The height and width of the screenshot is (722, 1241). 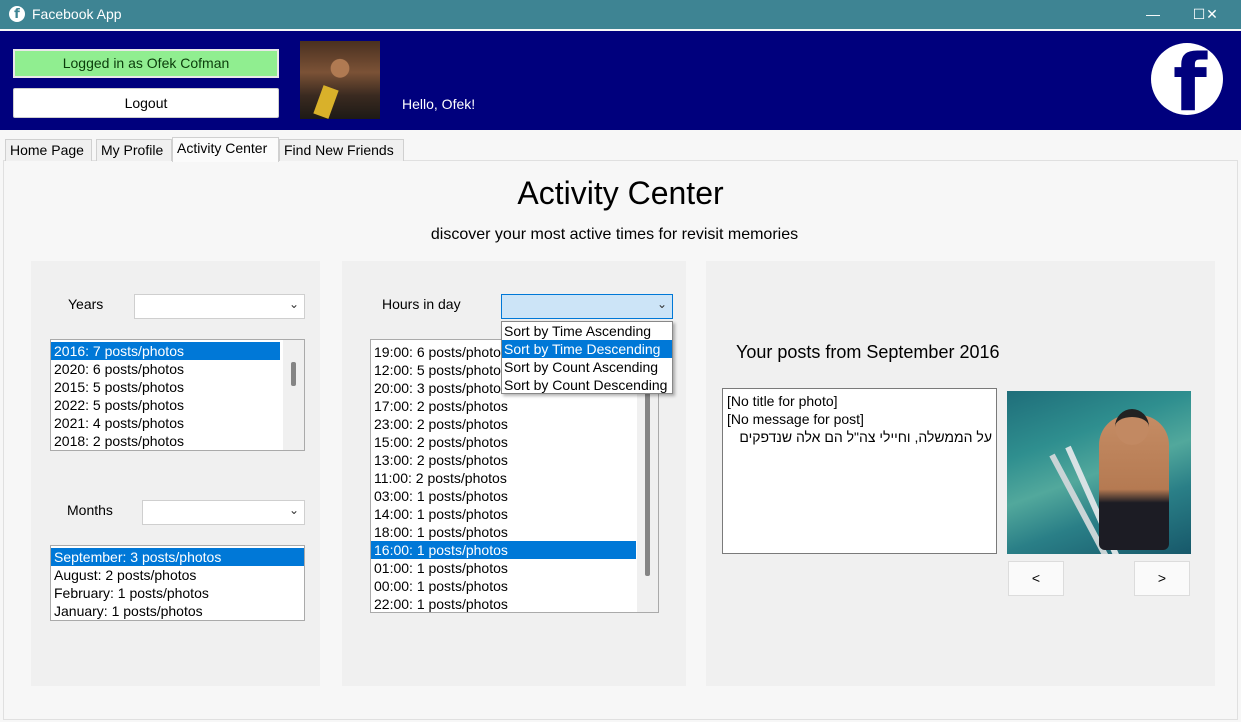 I want to click on post-photo, so click(x=1099, y=472).